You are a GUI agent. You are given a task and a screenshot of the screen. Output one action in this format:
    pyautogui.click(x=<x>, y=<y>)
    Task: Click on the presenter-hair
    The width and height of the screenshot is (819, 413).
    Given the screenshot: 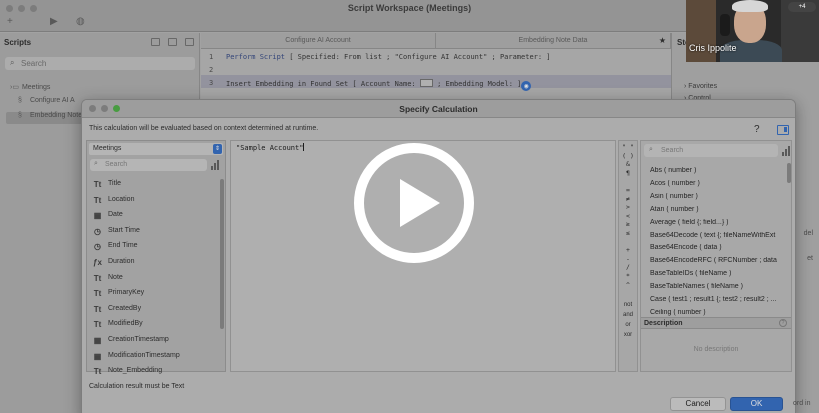 What is the action you would take?
    pyautogui.click(x=750, y=6)
    